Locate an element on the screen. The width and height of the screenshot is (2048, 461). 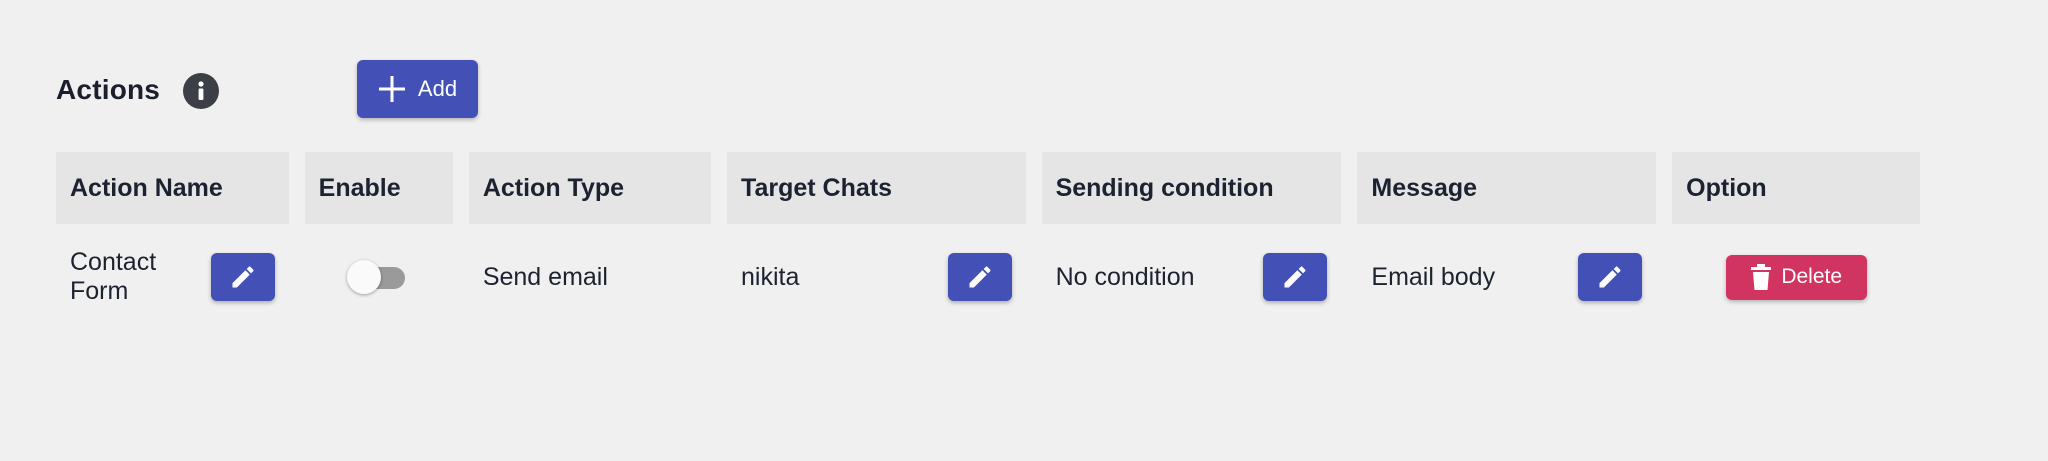
info-glyph-icon is located at coordinates (201, 90).